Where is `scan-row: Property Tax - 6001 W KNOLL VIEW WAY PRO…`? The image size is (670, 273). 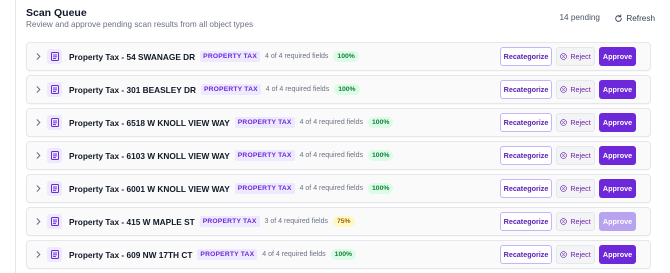
scan-row: Property Tax - 6001 W KNOLL VIEW WAY PRO… is located at coordinates (338, 188).